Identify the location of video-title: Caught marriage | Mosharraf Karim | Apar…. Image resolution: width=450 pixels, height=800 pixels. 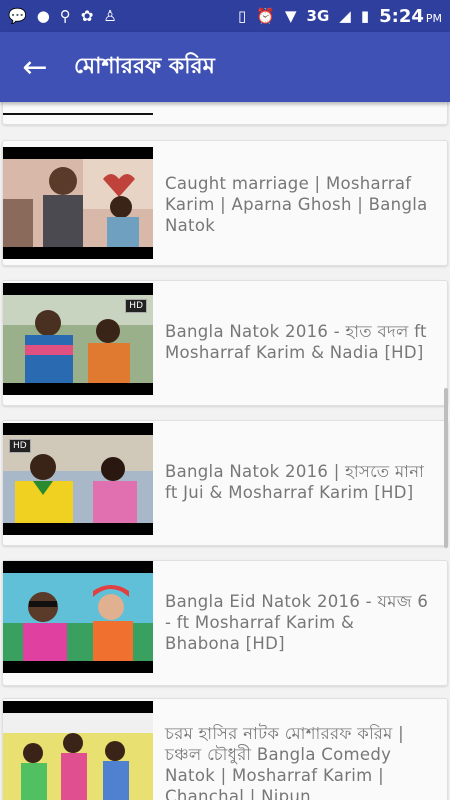
(299, 204).